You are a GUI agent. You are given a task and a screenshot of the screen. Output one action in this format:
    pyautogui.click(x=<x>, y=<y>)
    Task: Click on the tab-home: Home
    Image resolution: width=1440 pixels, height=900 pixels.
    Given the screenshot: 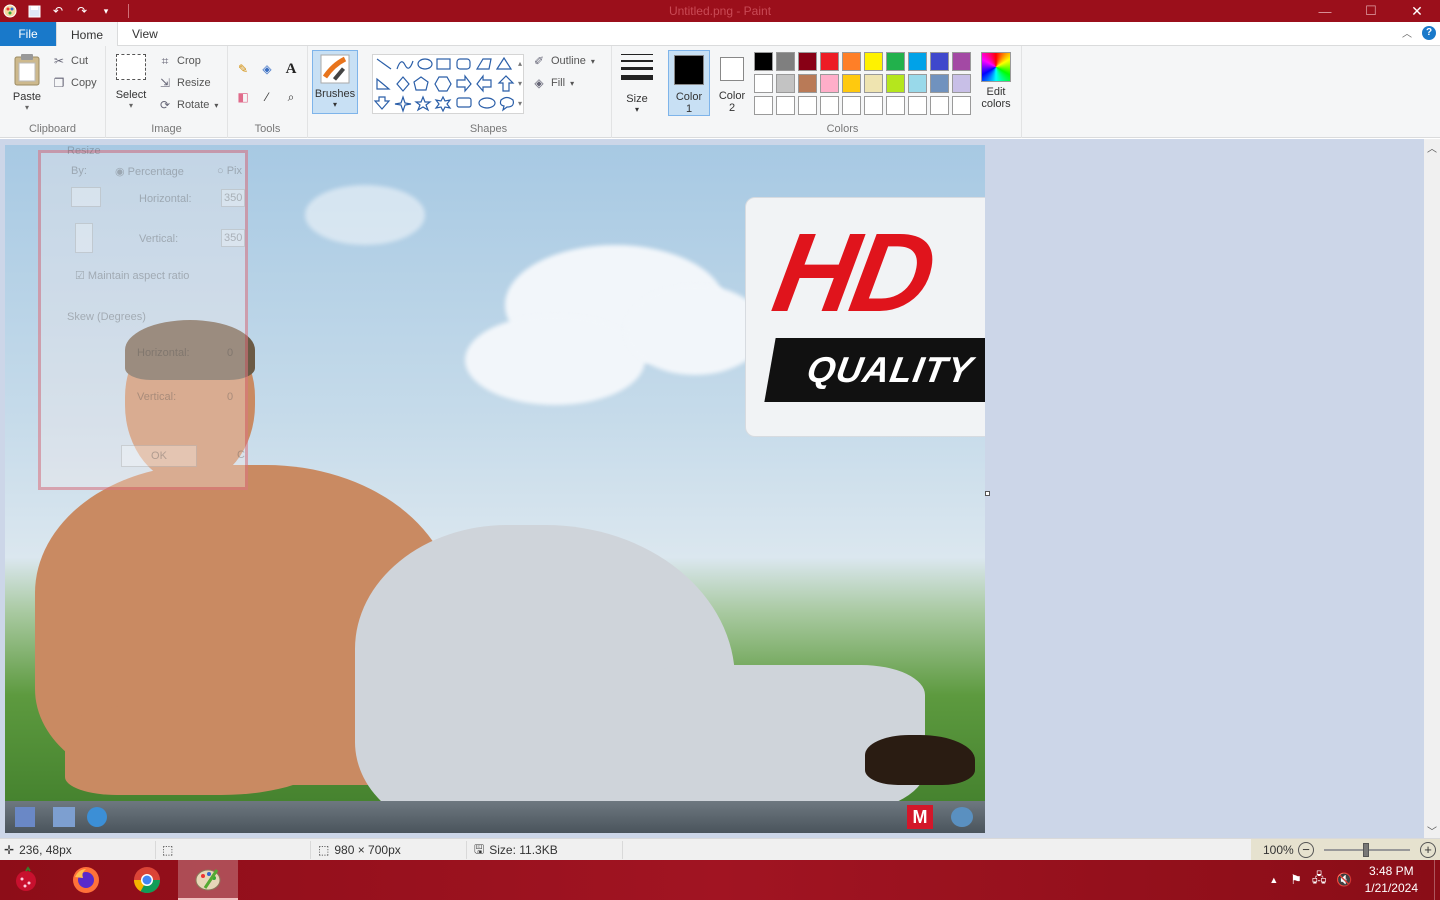 What is the action you would take?
    pyautogui.click(x=87, y=34)
    